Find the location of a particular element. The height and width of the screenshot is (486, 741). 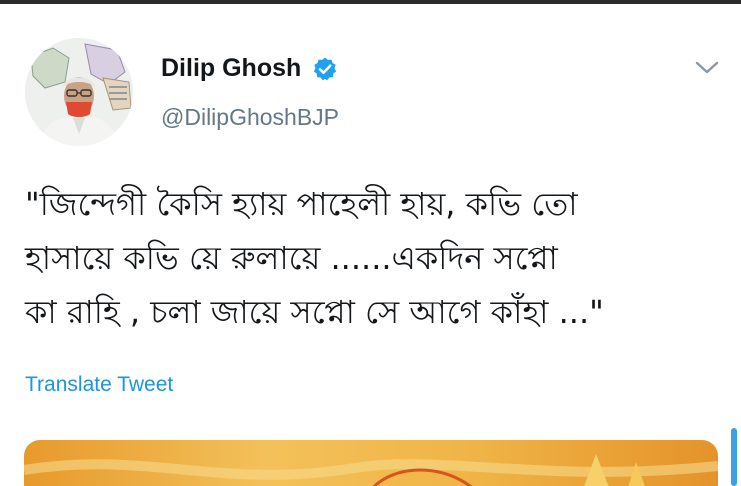

scrollbar is located at coordinates (734, 457).